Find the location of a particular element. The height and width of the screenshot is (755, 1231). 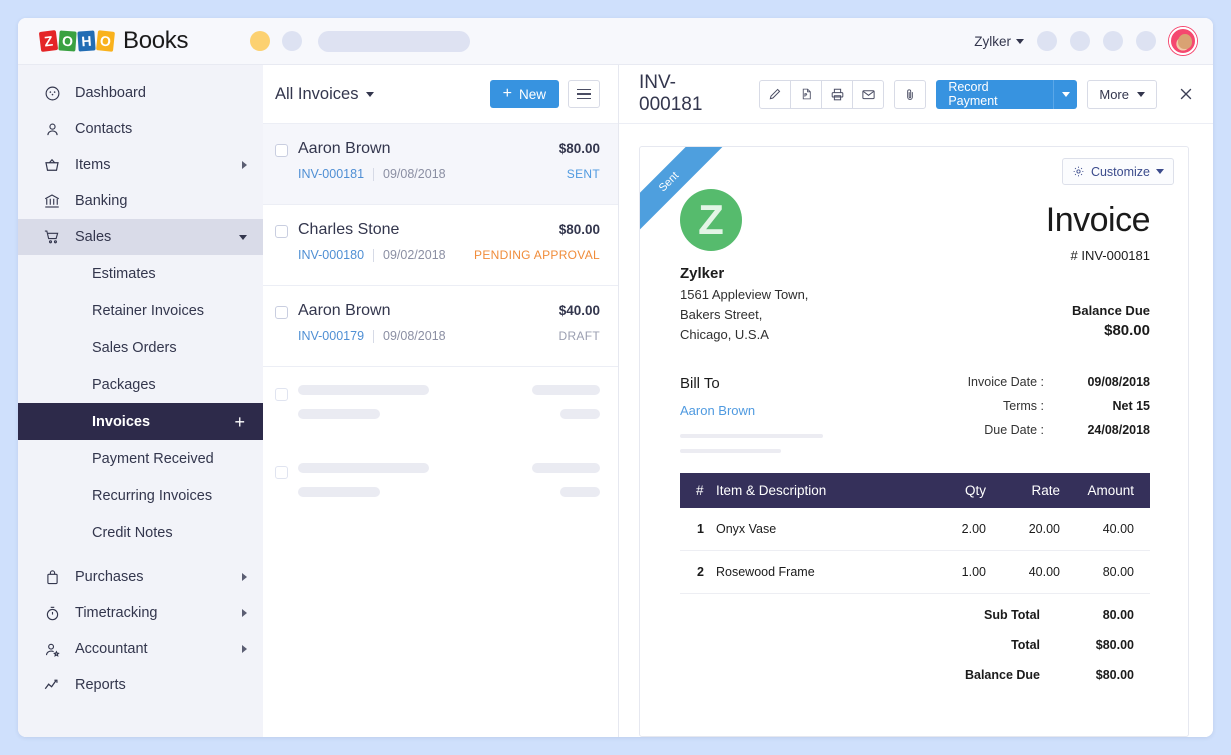

invoice-row-line2: INV-000179 09/08/2018 DRAFT is located at coordinates (449, 336).